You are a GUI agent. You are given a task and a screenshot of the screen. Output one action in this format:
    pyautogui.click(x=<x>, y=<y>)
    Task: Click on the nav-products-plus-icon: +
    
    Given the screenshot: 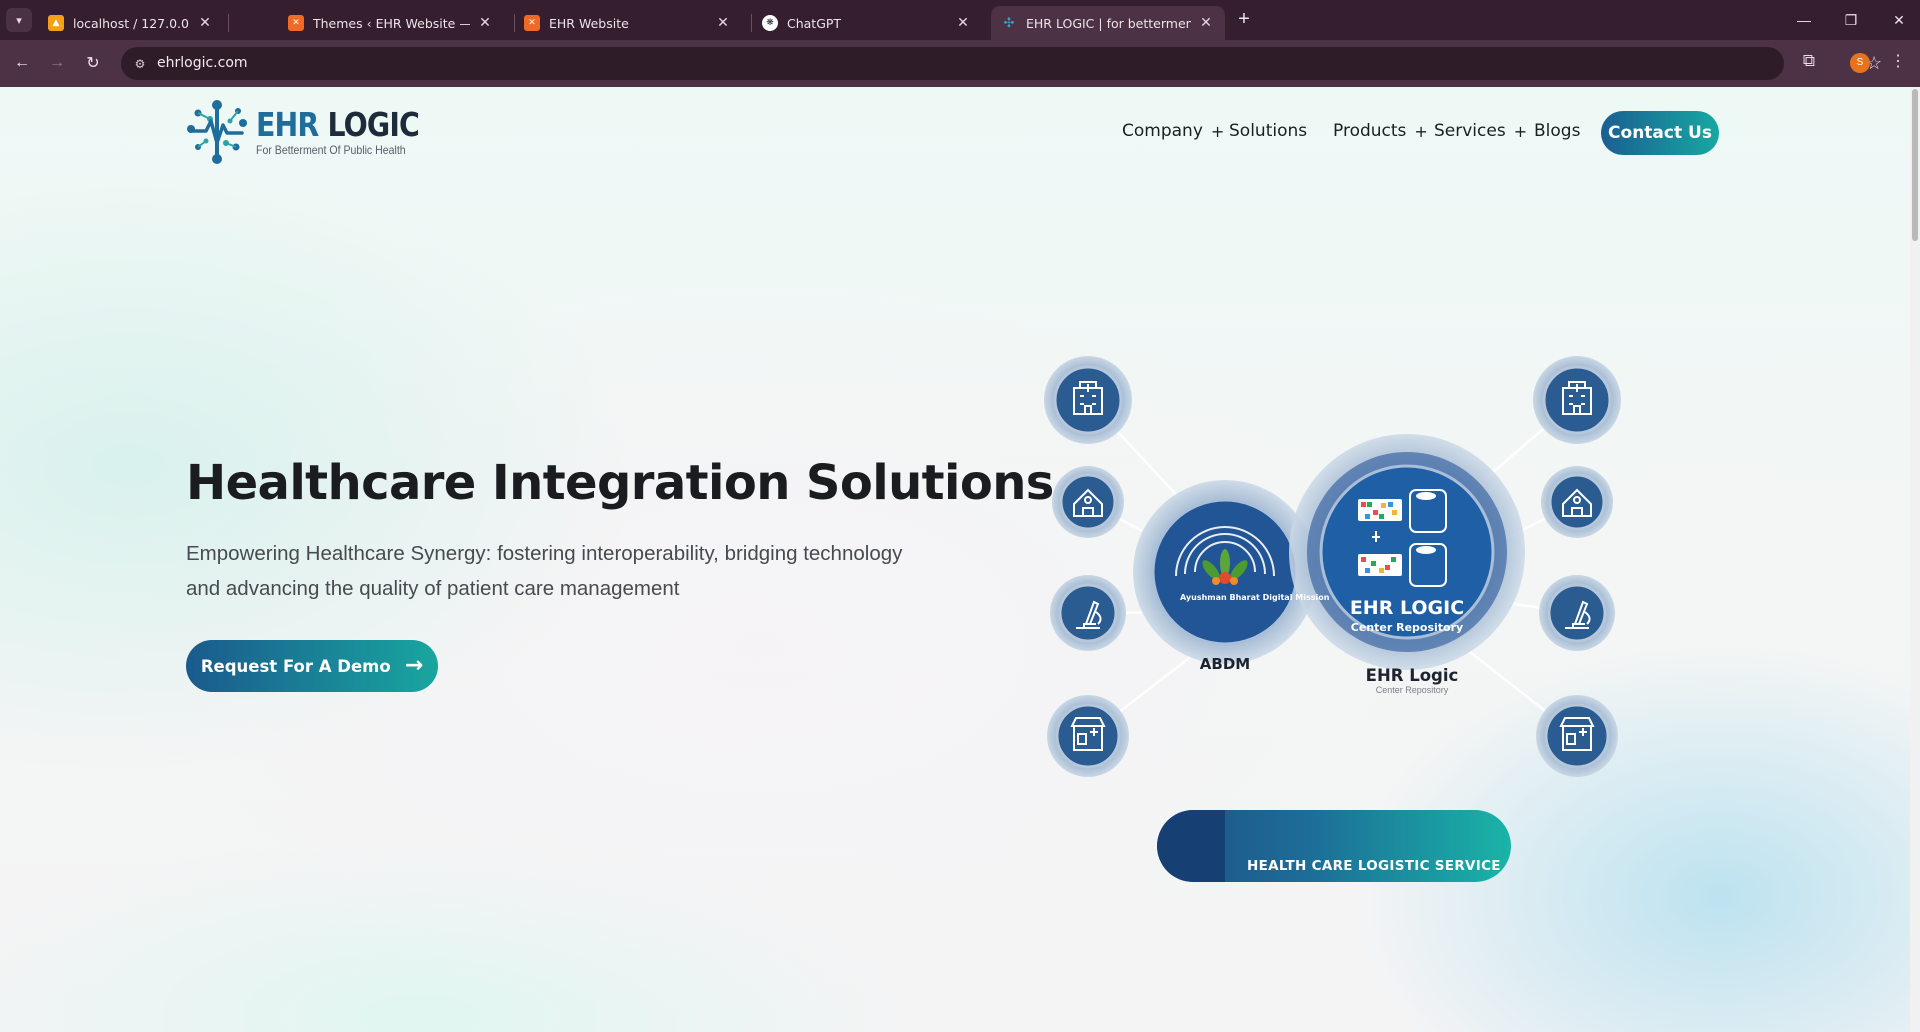 What is the action you would take?
    pyautogui.click(x=1420, y=131)
    